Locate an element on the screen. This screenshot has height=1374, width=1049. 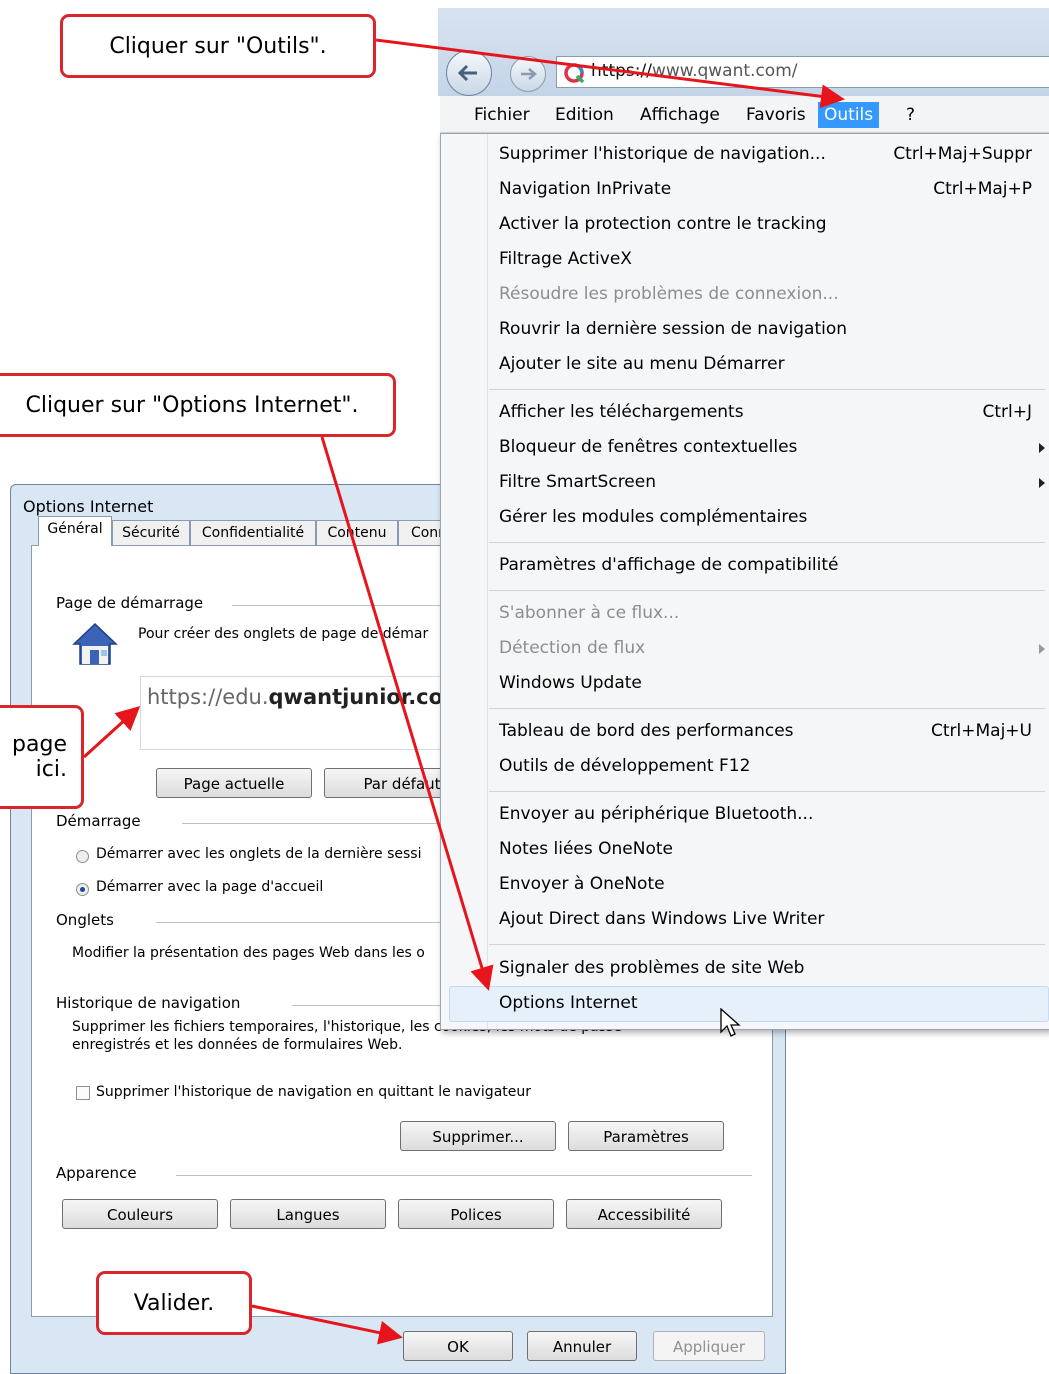
arrow-to-tools-menu is located at coordinates (610, 73).